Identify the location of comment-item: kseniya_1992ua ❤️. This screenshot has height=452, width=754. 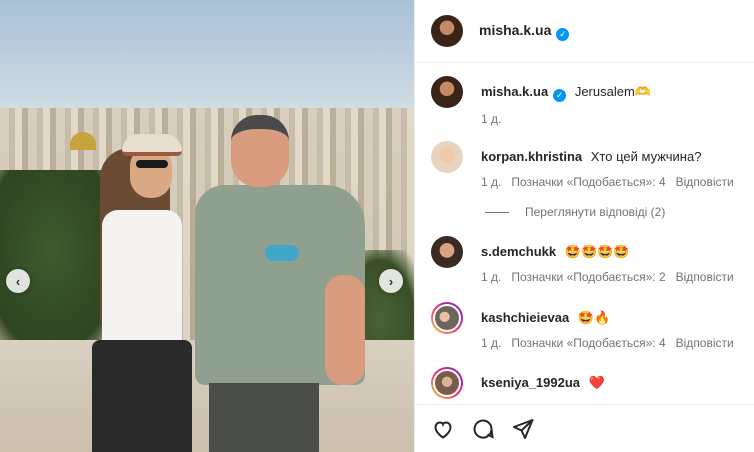
(589, 383).